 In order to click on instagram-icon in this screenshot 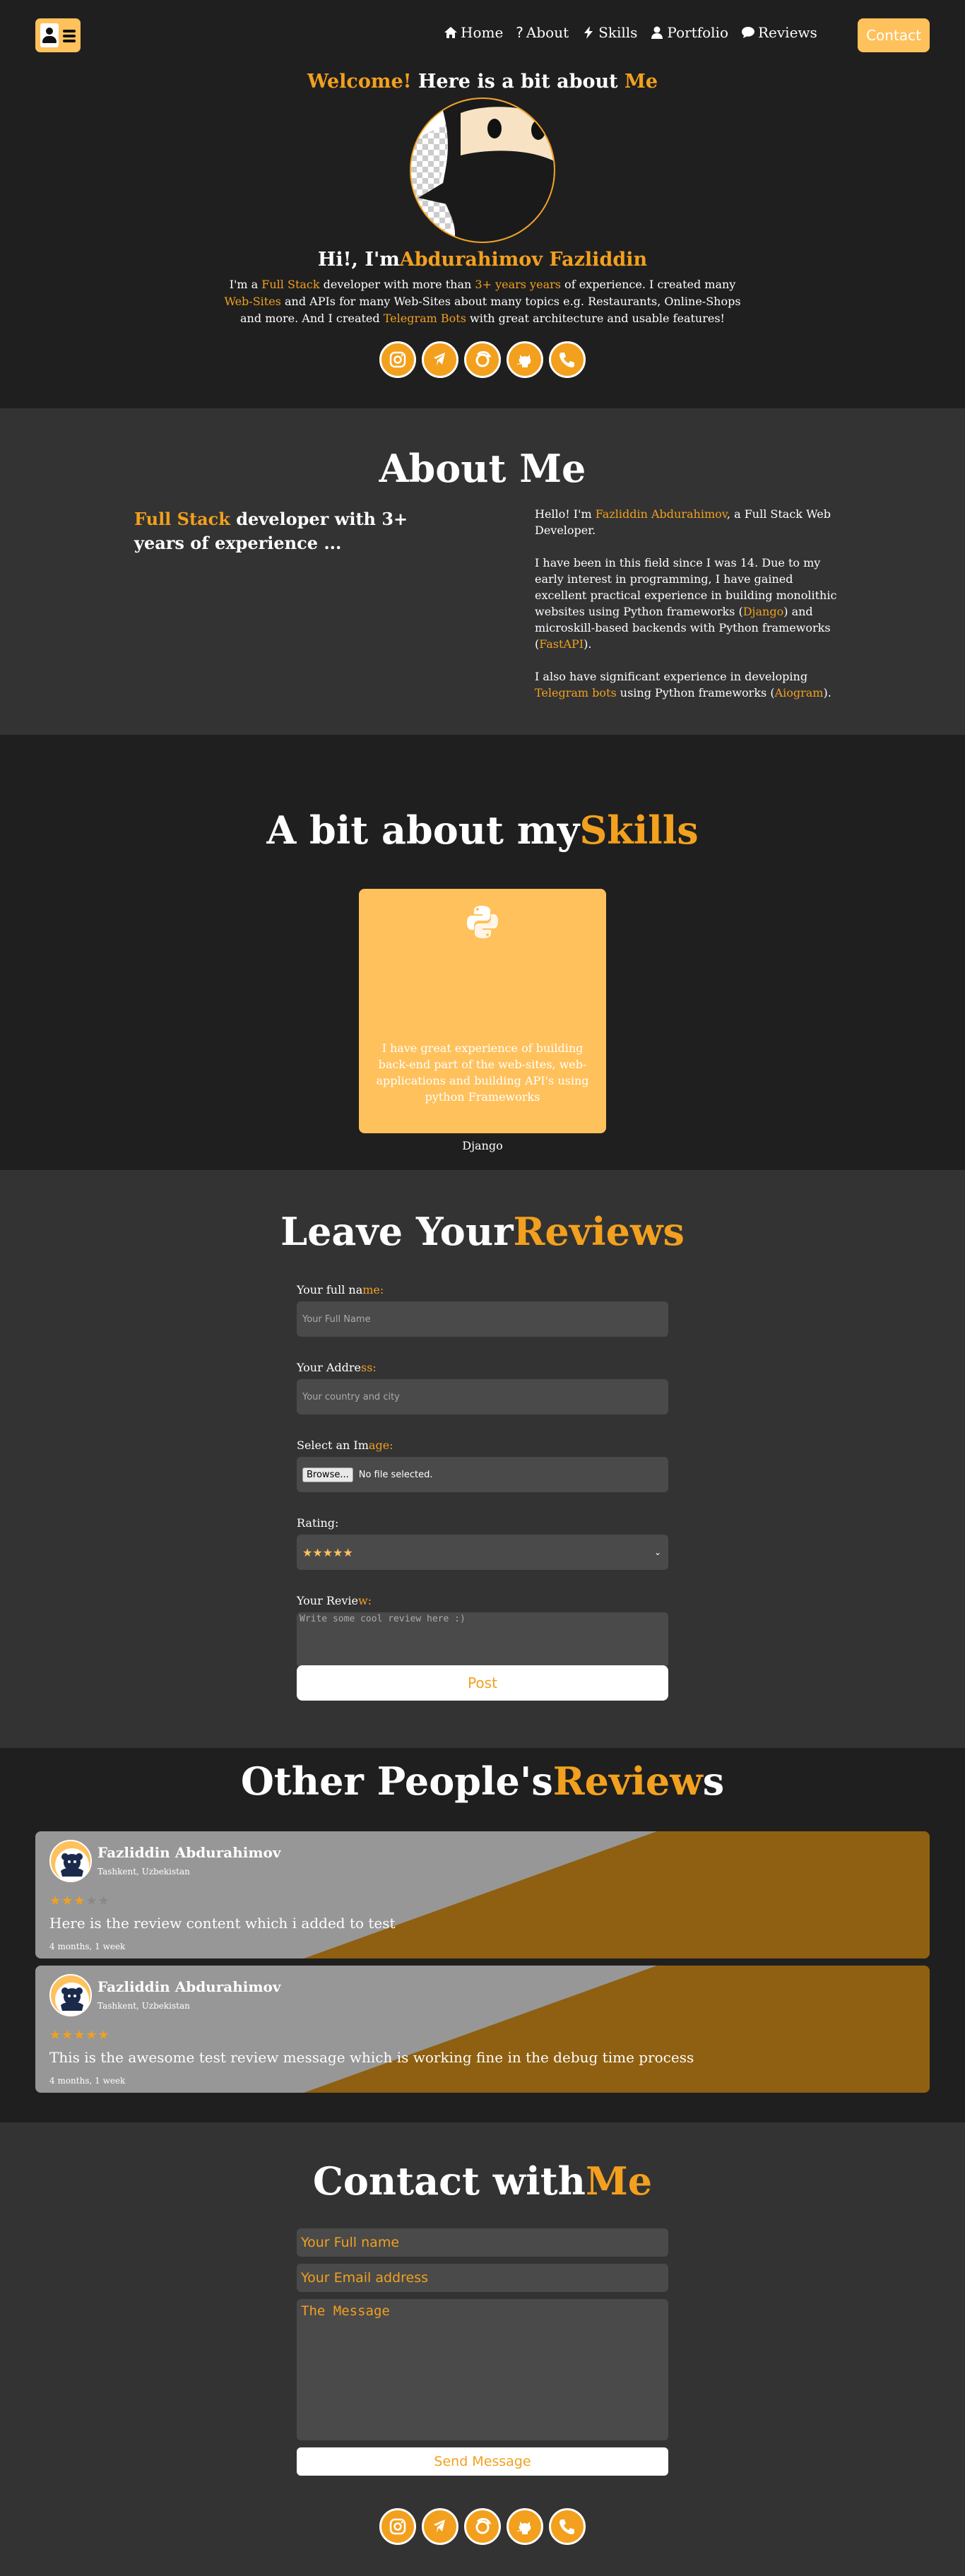, I will do `click(397, 359)`.